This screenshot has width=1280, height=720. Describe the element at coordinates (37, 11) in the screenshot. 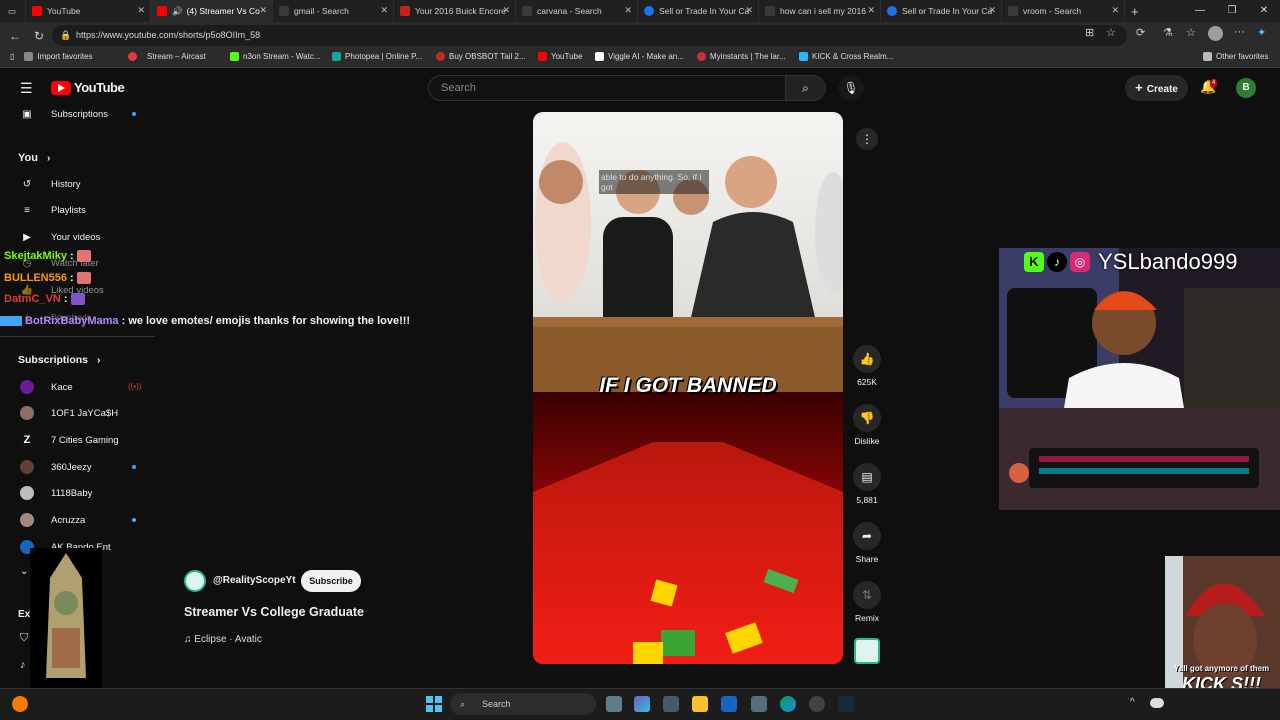

I see `youtube-favicon-icon` at that location.